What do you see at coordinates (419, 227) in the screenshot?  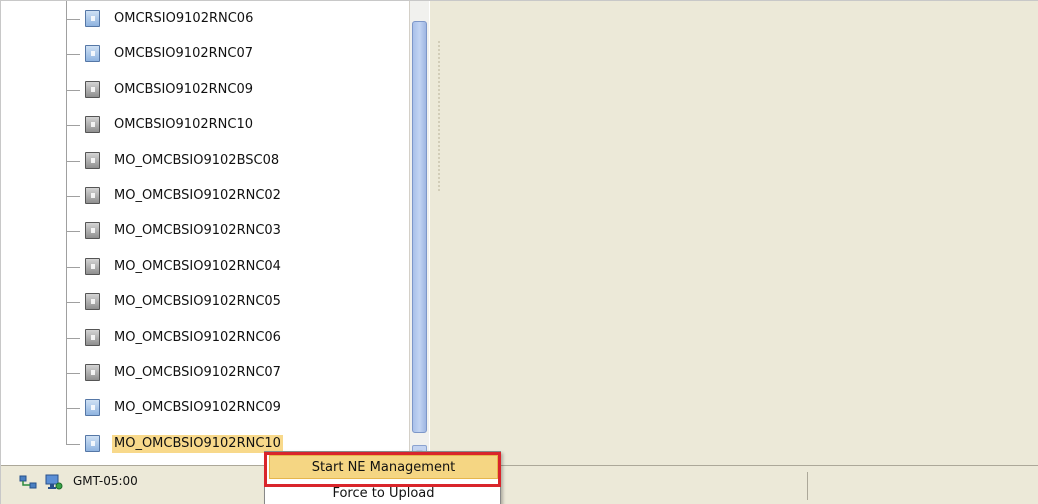 I see `scrollbar-thumb` at bounding box center [419, 227].